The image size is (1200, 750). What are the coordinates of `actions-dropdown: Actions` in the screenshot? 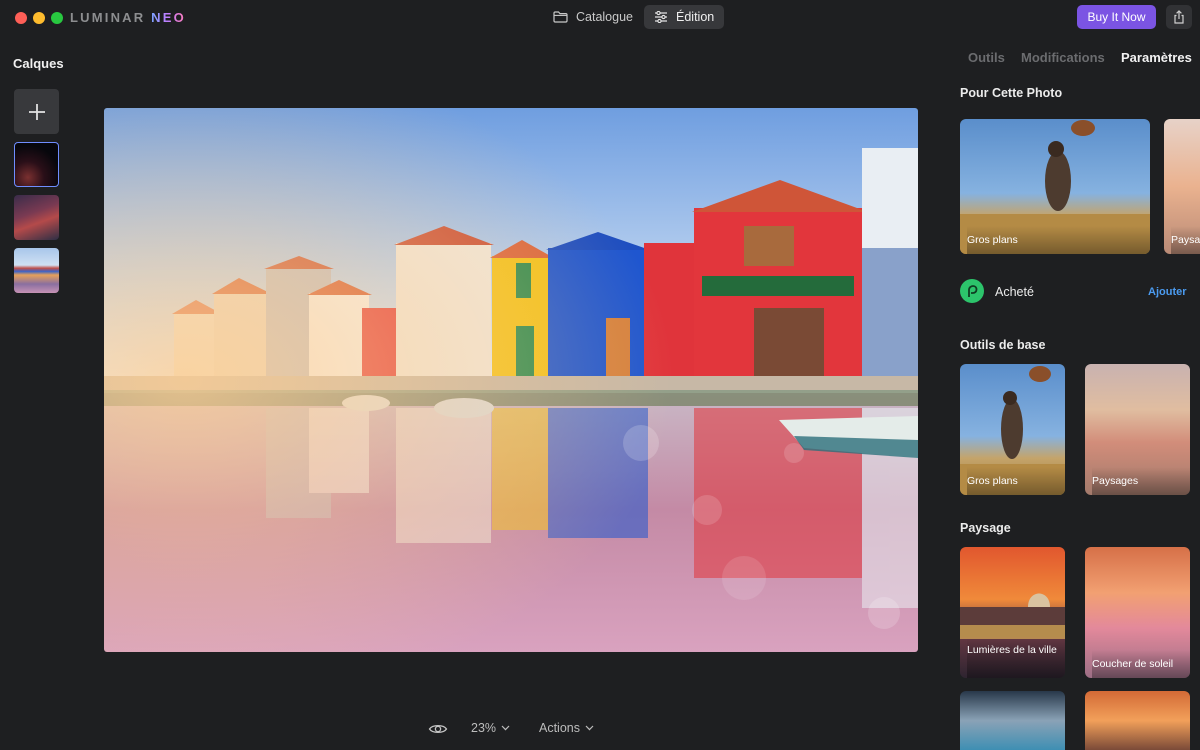 It's located at (566, 728).